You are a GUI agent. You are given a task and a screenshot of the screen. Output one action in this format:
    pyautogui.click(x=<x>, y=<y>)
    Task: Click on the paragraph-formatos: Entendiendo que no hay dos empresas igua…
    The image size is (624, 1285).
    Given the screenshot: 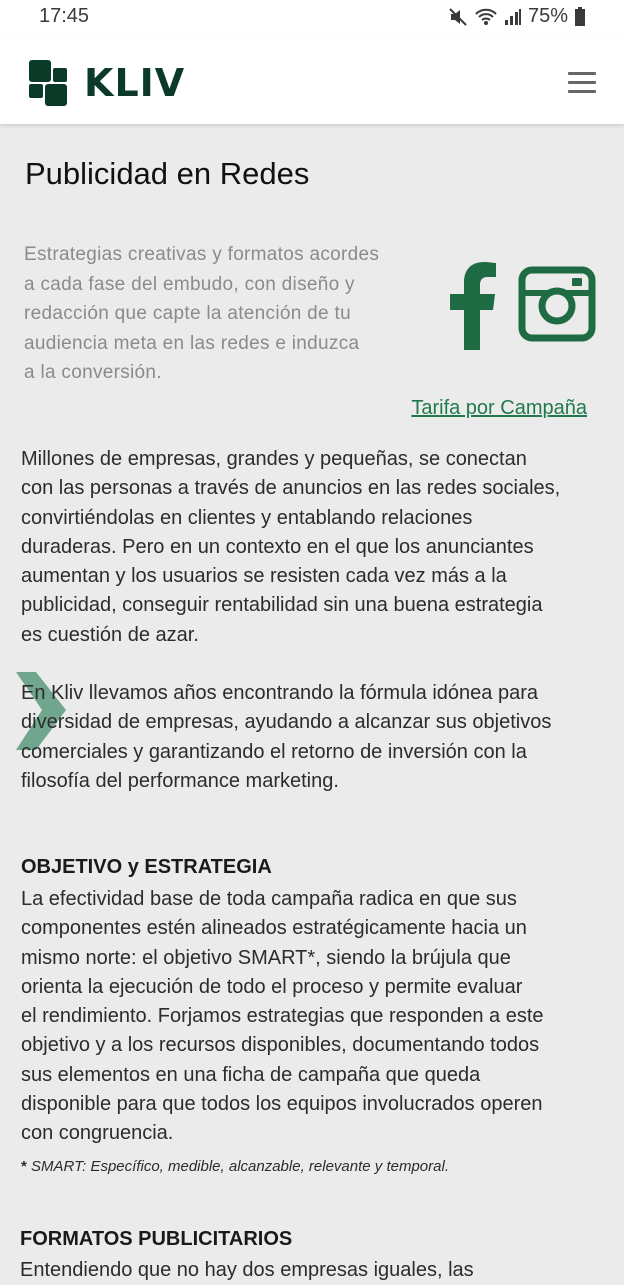 What is the action you would take?
    pyautogui.click(x=315, y=1270)
    